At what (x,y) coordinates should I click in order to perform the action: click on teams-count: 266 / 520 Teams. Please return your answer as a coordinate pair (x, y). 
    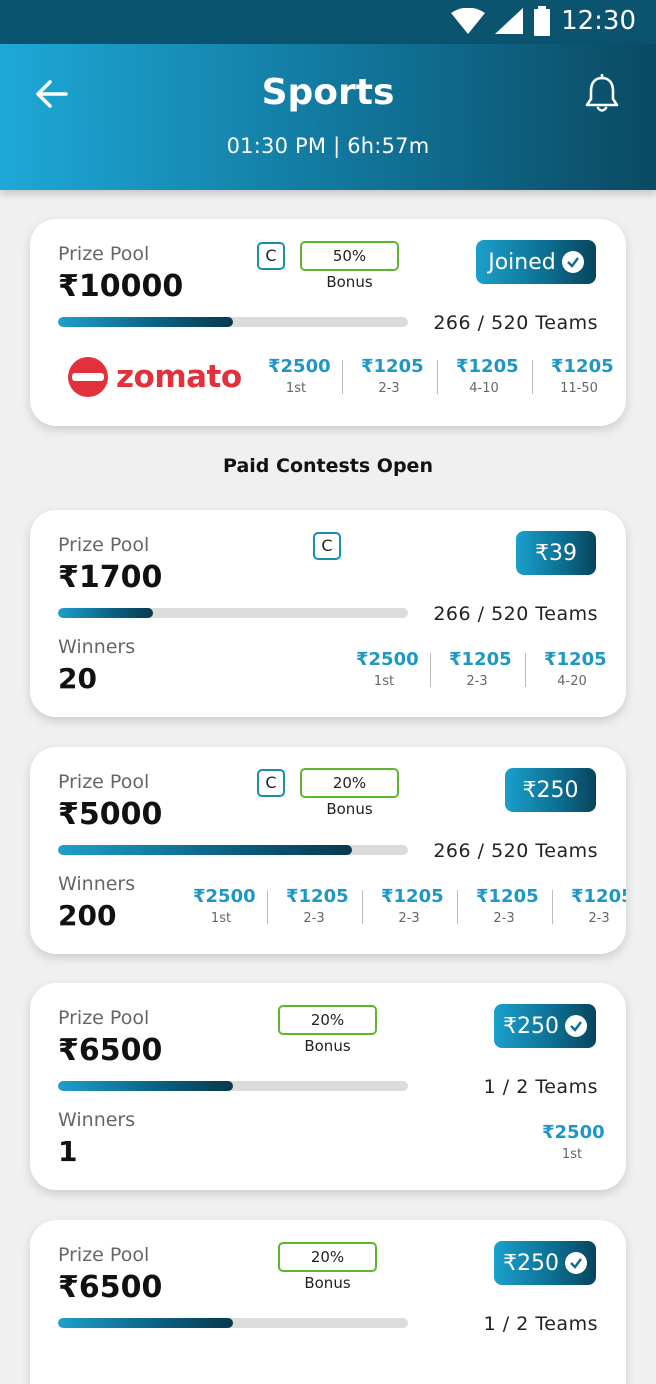
    Looking at the image, I should click on (515, 851).